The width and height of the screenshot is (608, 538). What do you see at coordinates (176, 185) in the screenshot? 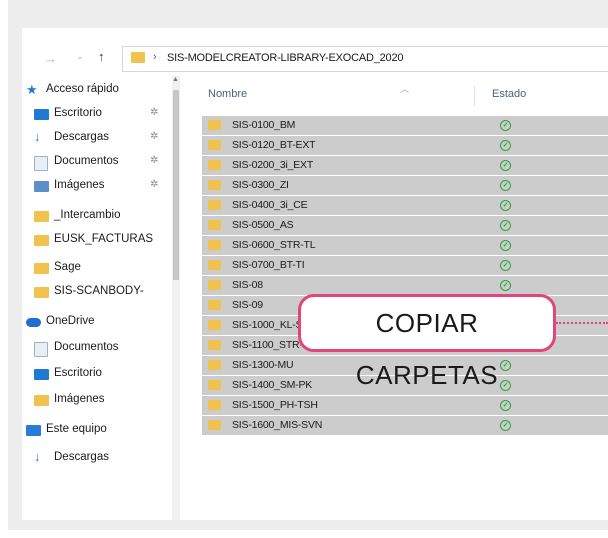
I see `scrollbar-thumb` at bounding box center [176, 185].